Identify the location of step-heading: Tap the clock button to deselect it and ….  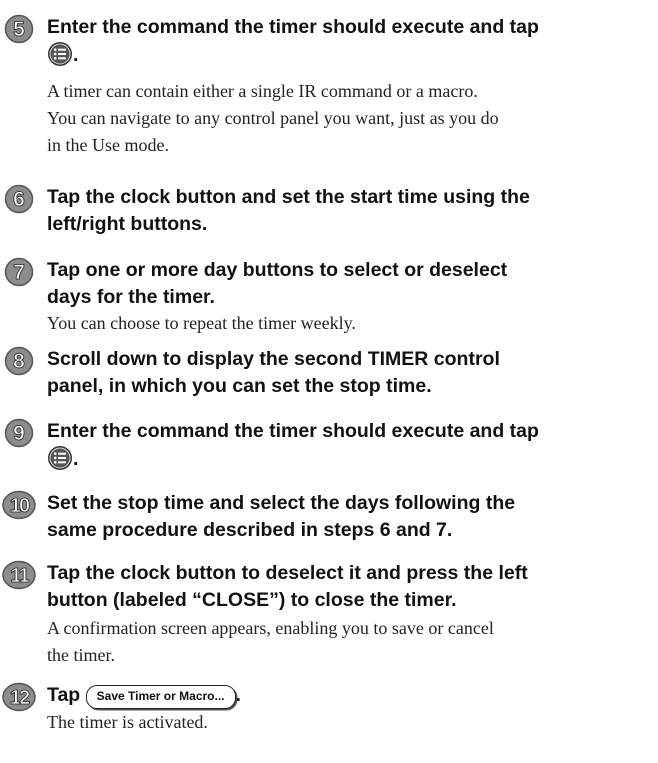
(287, 586).